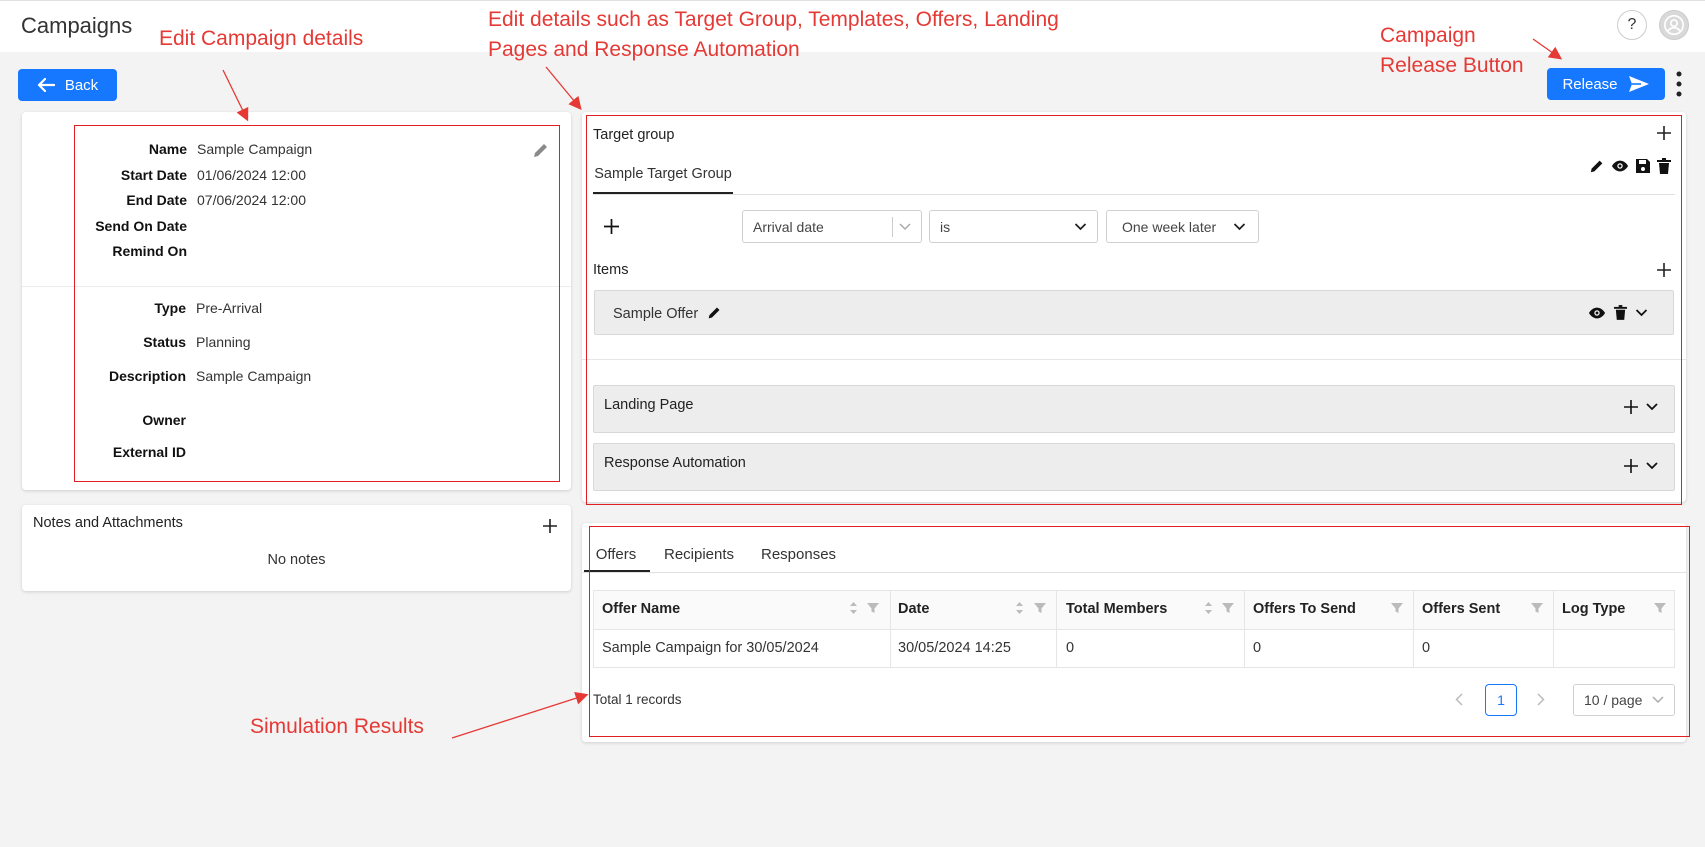  What do you see at coordinates (563, 88) in the screenshot?
I see `arrow-to-editor` at bounding box center [563, 88].